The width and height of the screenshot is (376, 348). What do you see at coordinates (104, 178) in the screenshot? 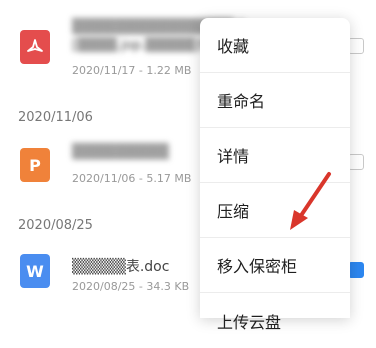
I see `file-date: 2020/11/06` at bounding box center [104, 178].